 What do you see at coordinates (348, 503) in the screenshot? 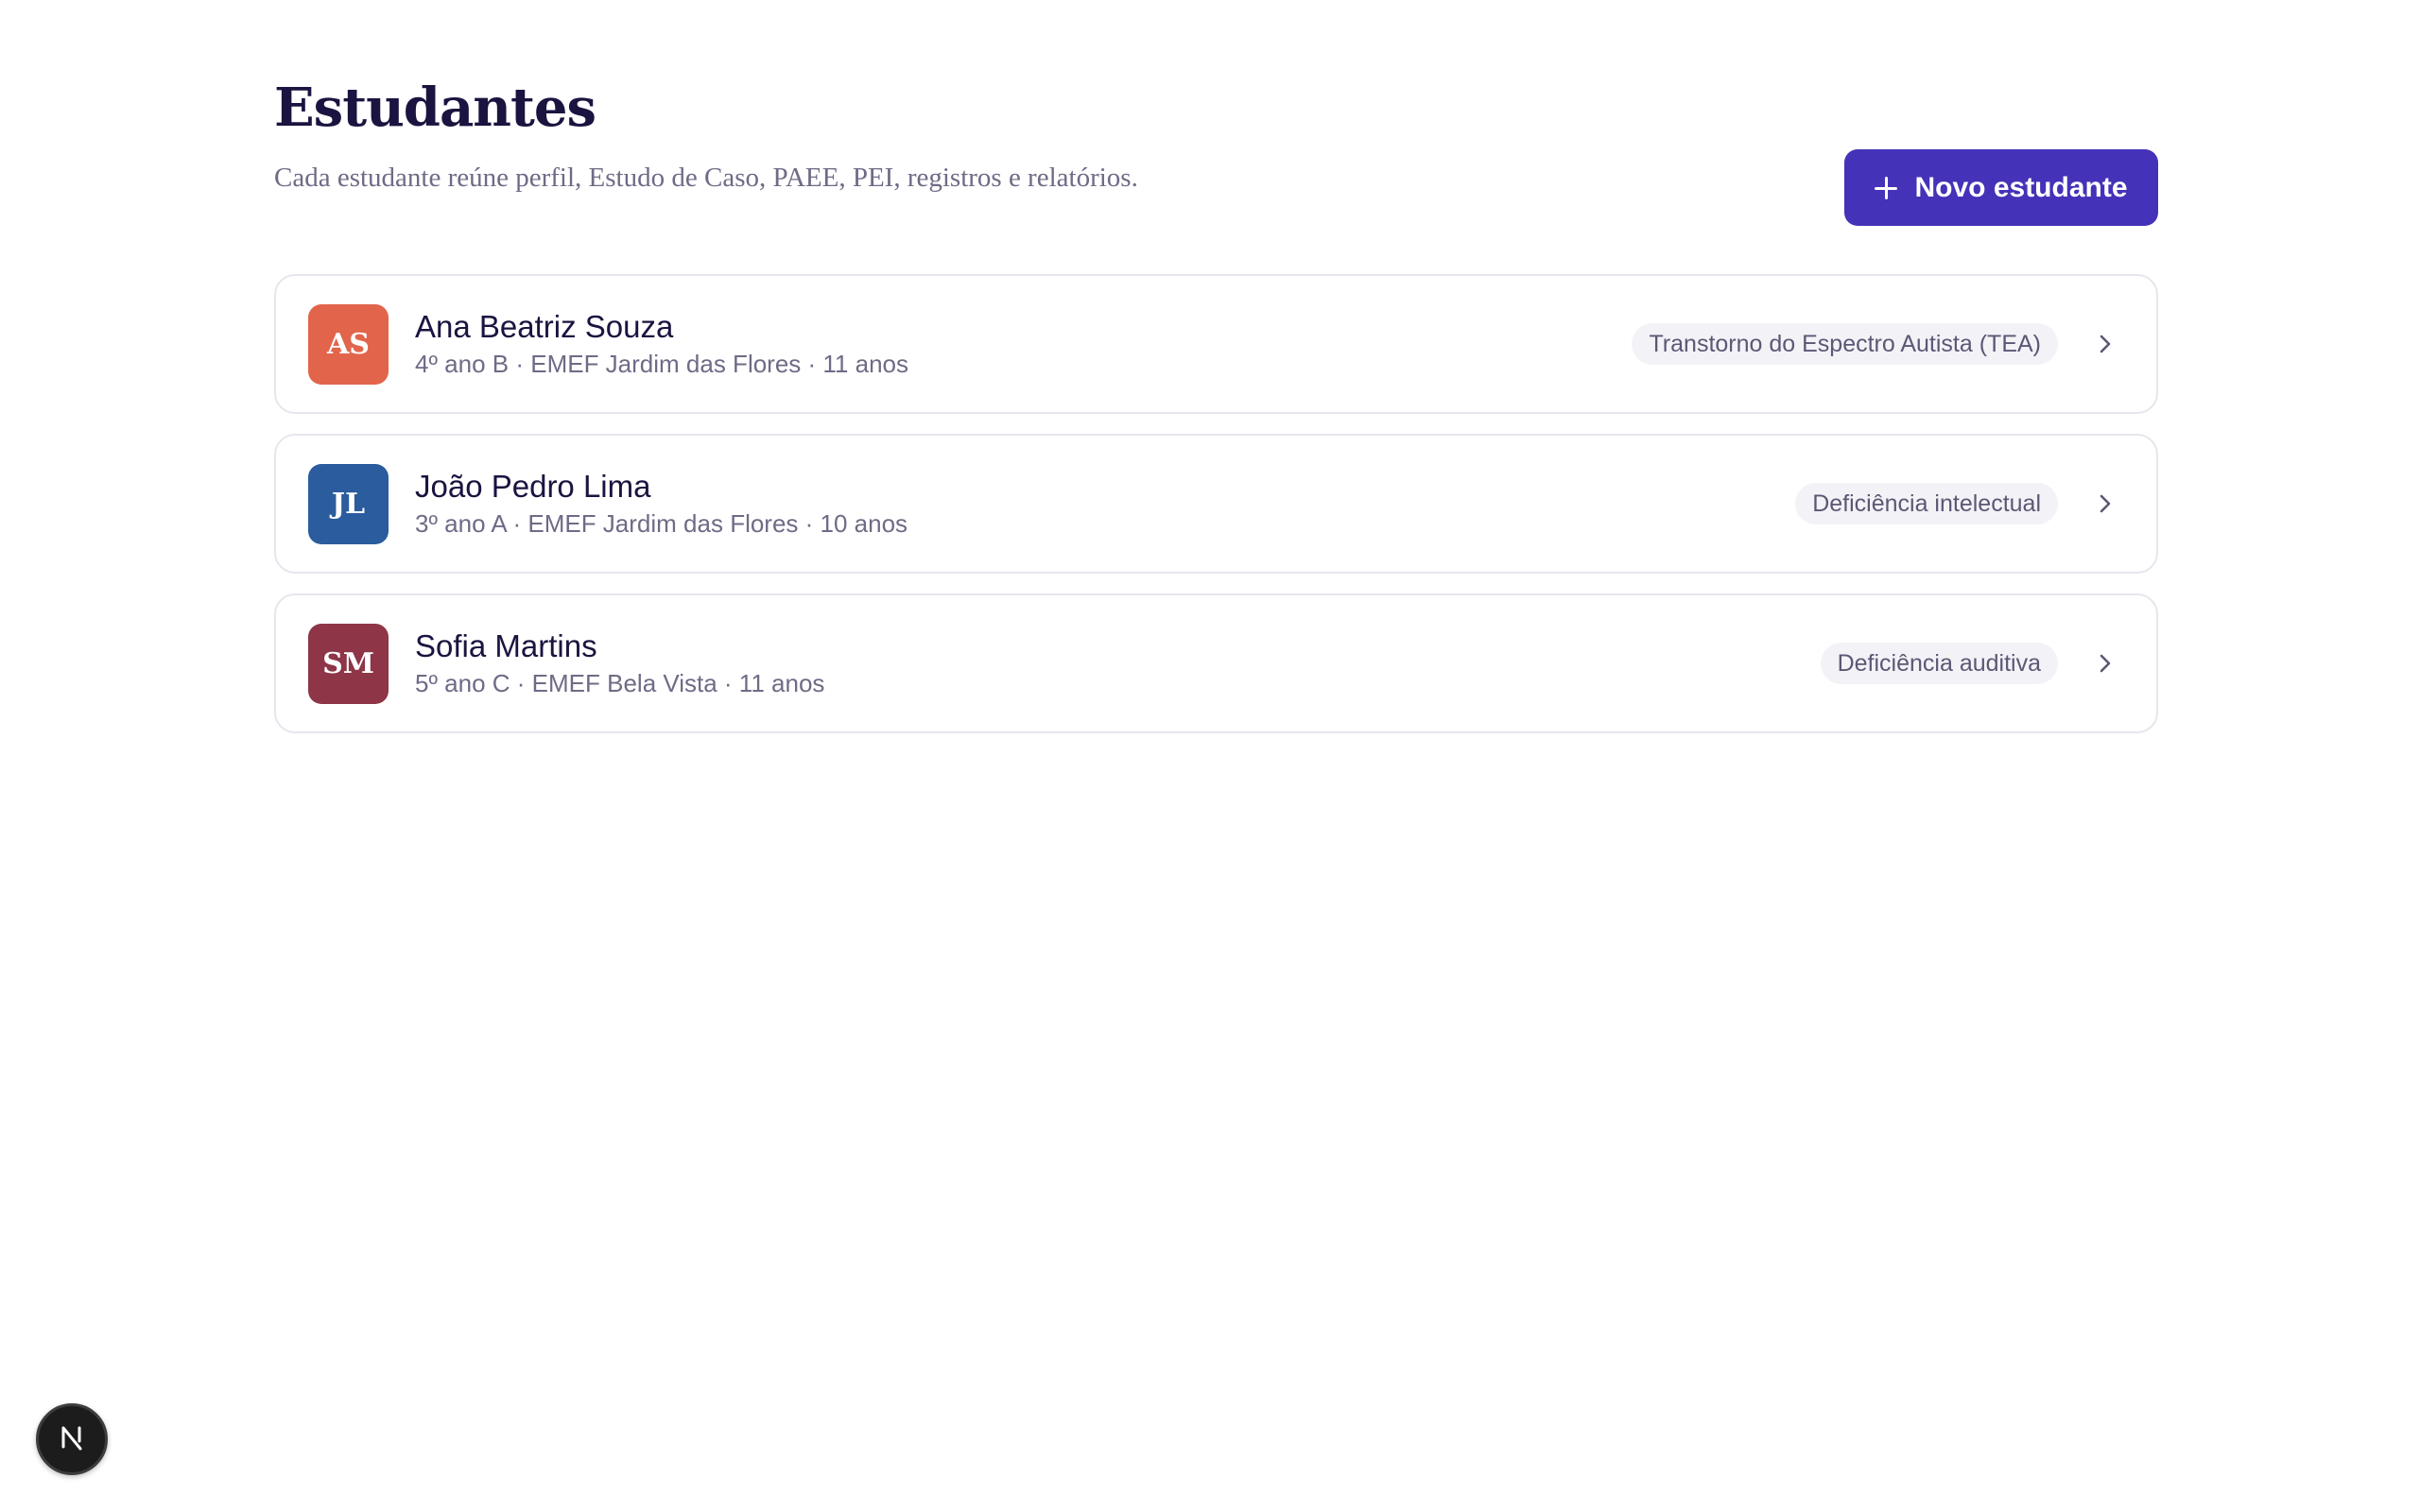
I see `avatar: JL` at bounding box center [348, 503].